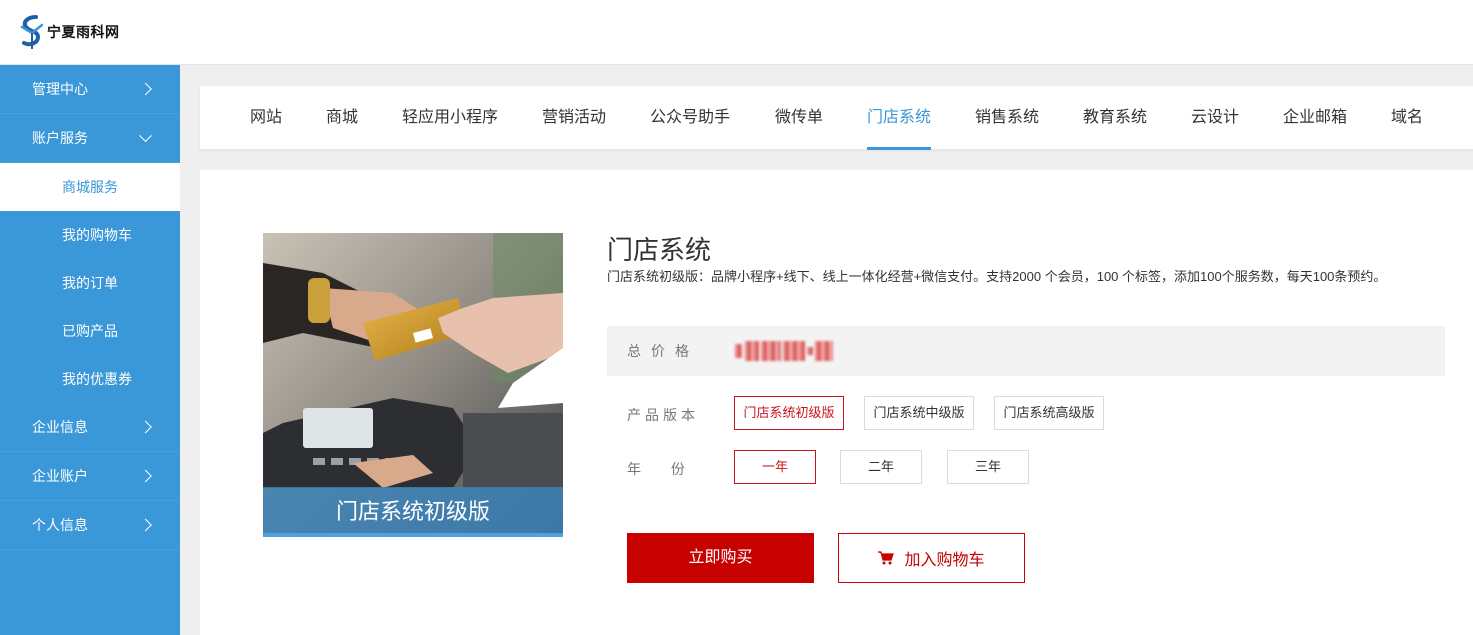  What do you see at coordinates (799, 118) in the screenshot?
I see `tab-flyer: 微传单` at bounding box center [799, 118].